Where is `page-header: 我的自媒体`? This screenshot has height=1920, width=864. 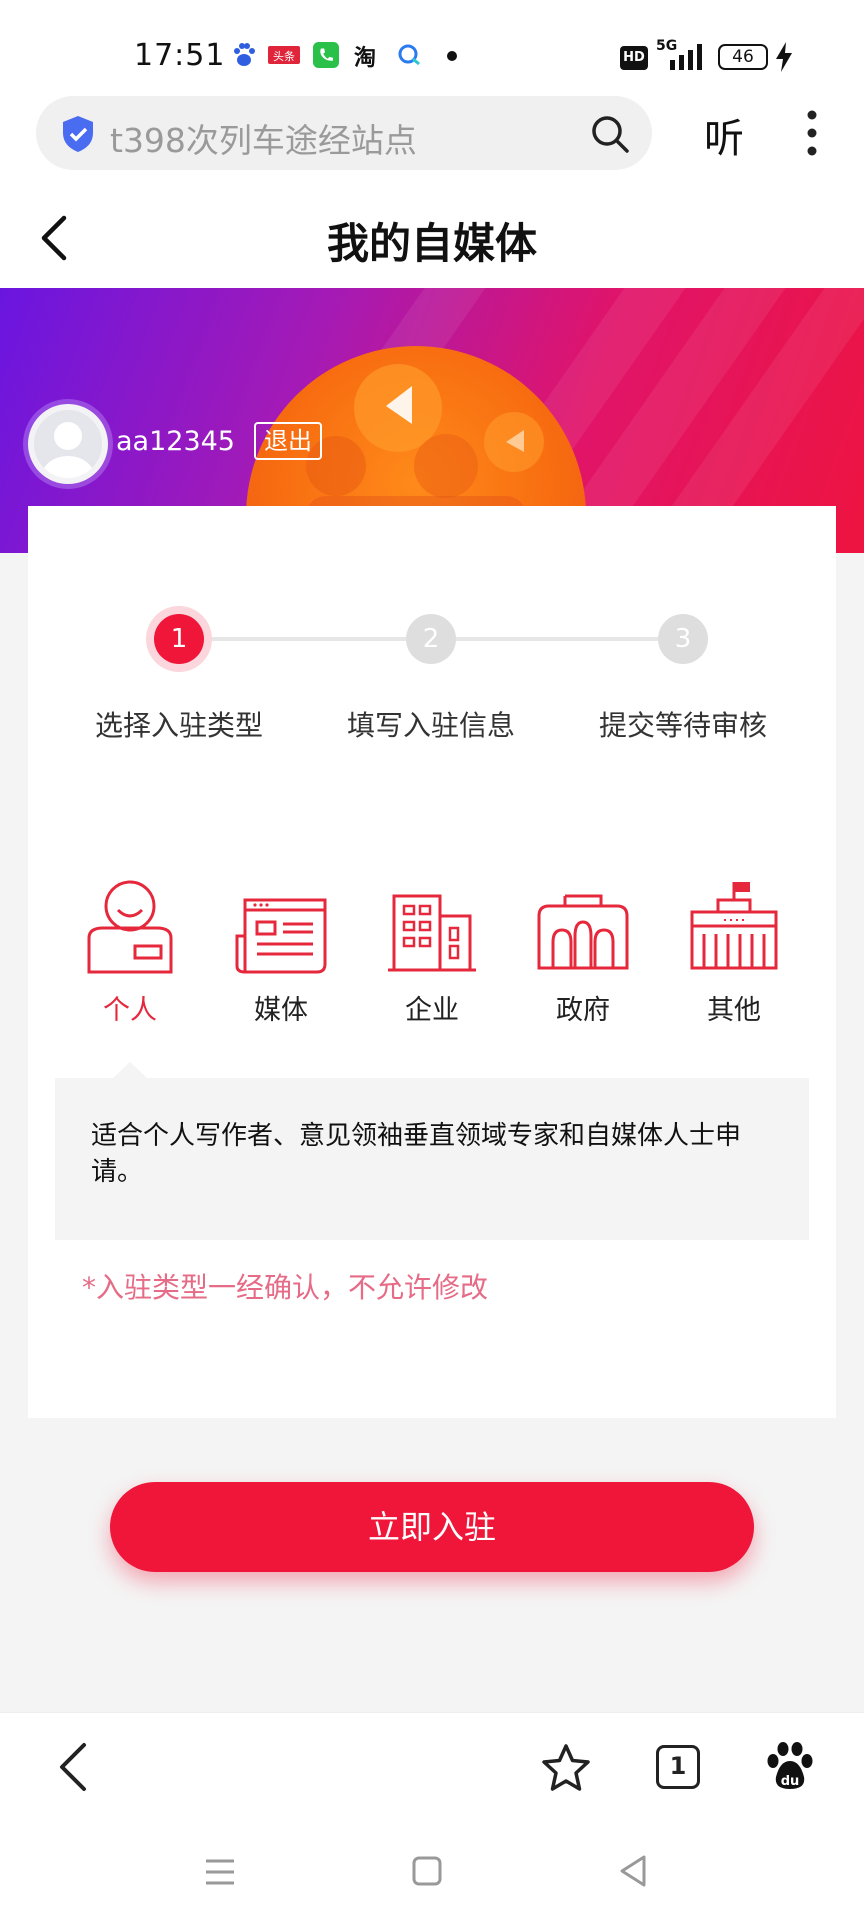
page-header: 我的自媒体 is located at coordinates (432, 238).